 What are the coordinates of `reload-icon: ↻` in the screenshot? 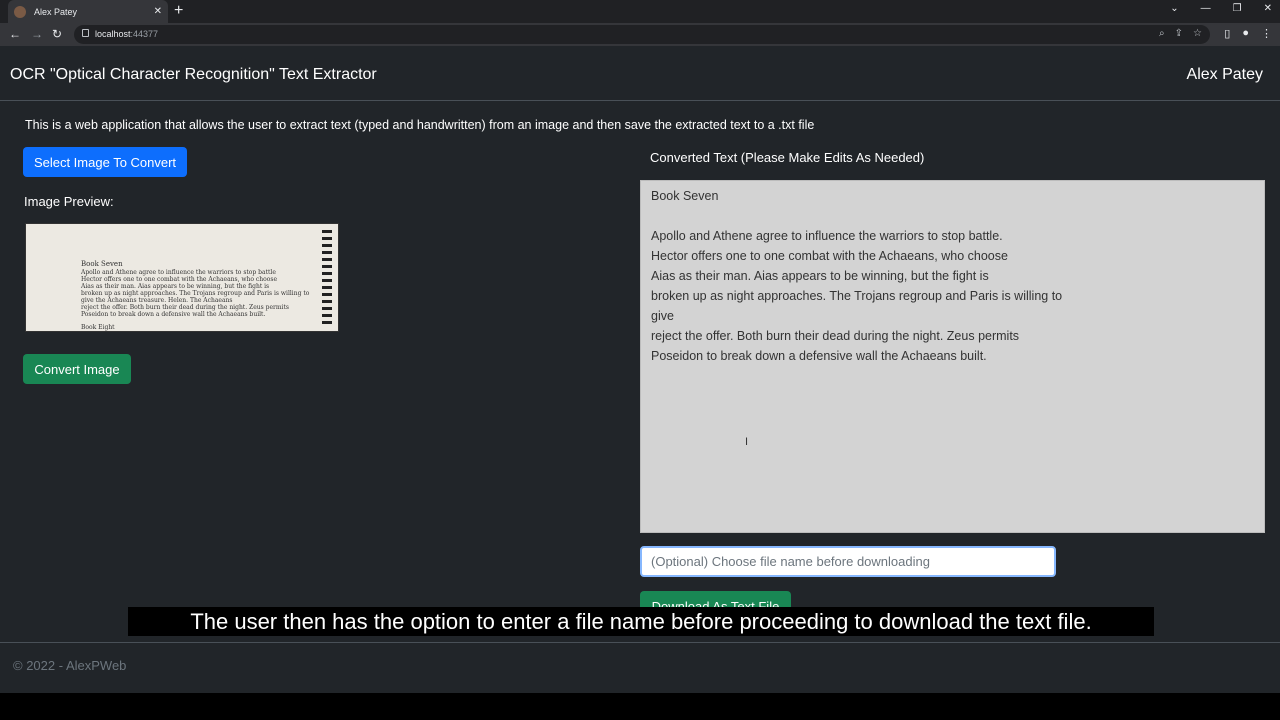 It's located at (57, 34).